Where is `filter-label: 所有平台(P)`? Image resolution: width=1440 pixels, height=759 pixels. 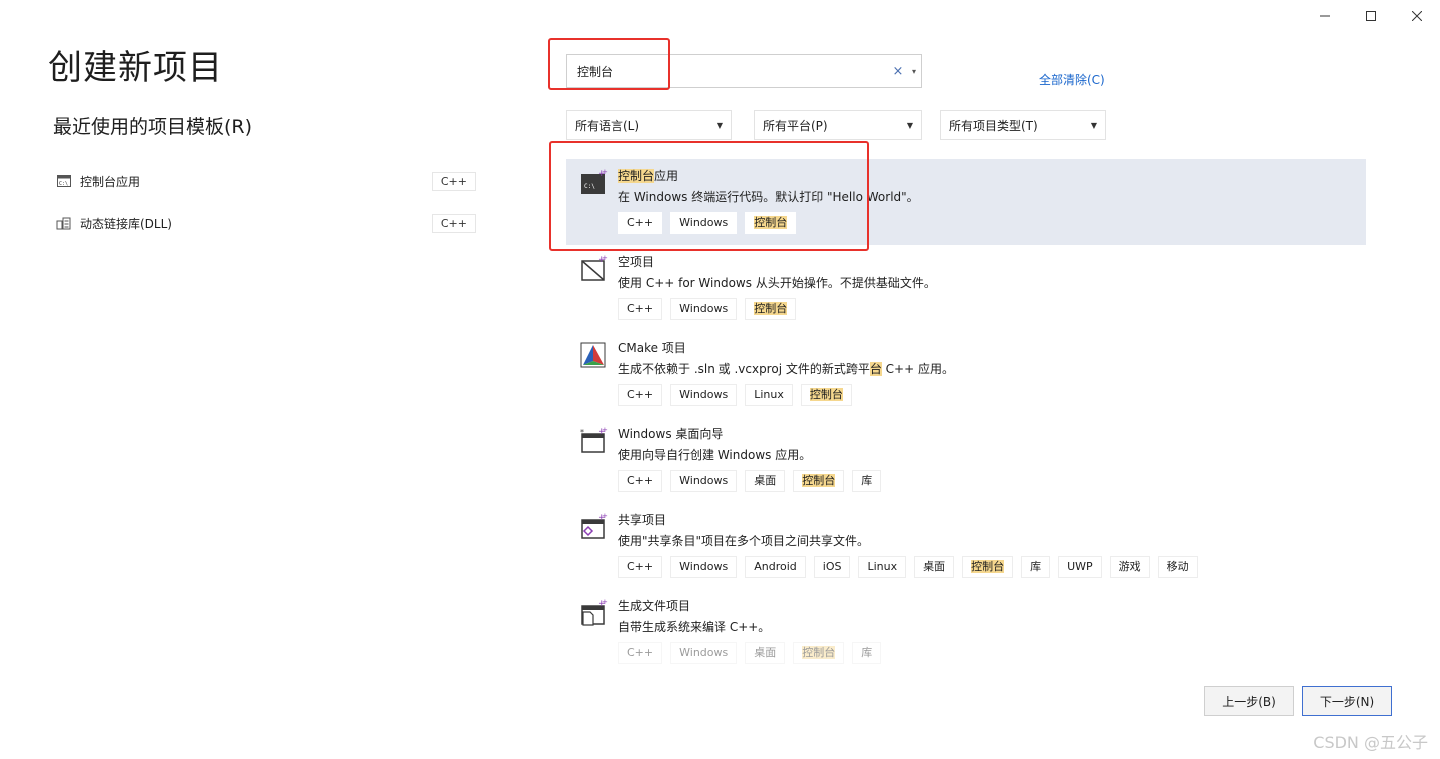
filter-label: 所有平台(P) is located at coordinates (795, 125).